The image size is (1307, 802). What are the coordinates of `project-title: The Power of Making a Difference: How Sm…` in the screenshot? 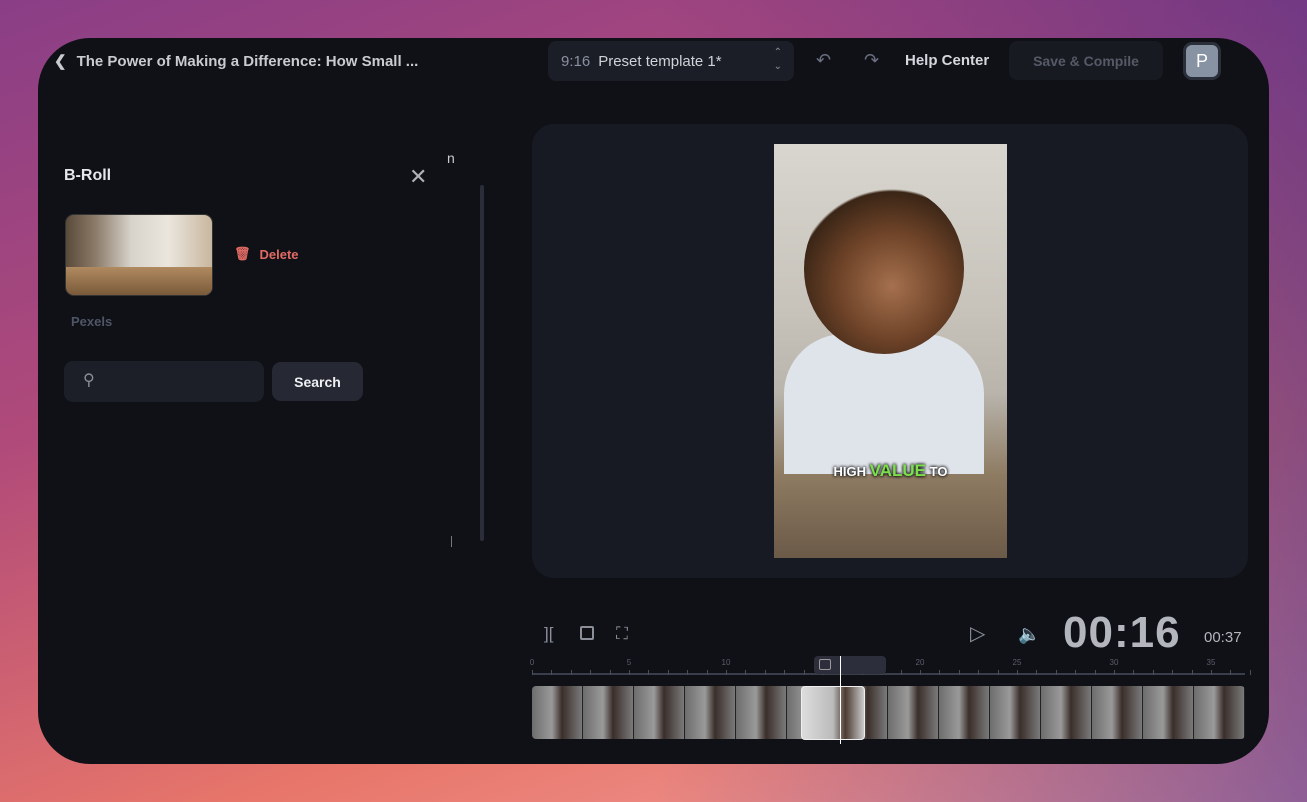 It's located at (247, 61).